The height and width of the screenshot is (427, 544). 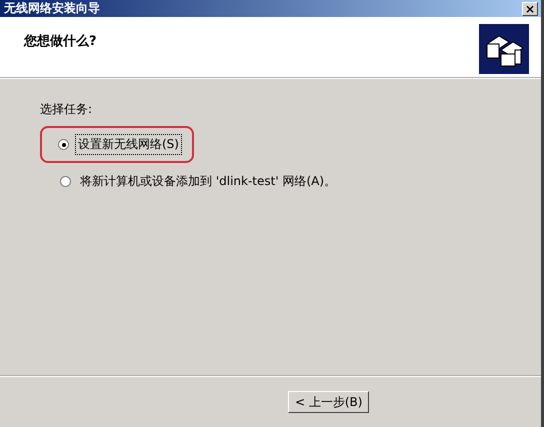 What do you see at coordinates (128, 144) in the screenshot?
I see `option-label: 设置新无线网络(S)` at bounding box center [128, 144].